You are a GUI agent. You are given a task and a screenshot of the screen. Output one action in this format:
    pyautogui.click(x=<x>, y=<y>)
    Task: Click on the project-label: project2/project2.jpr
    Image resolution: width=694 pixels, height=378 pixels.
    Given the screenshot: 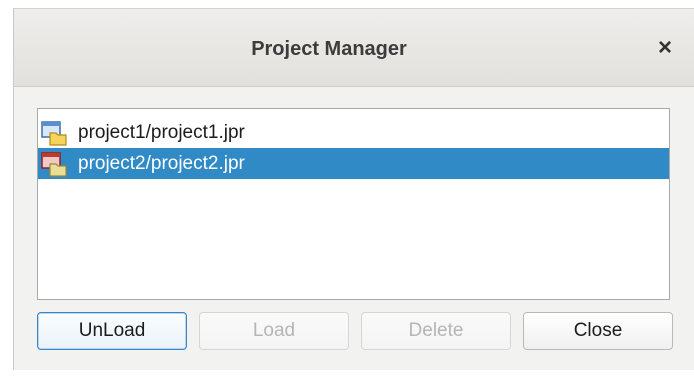 What is the action you would take?
    pyautogui.click(x=161, y=163)
    